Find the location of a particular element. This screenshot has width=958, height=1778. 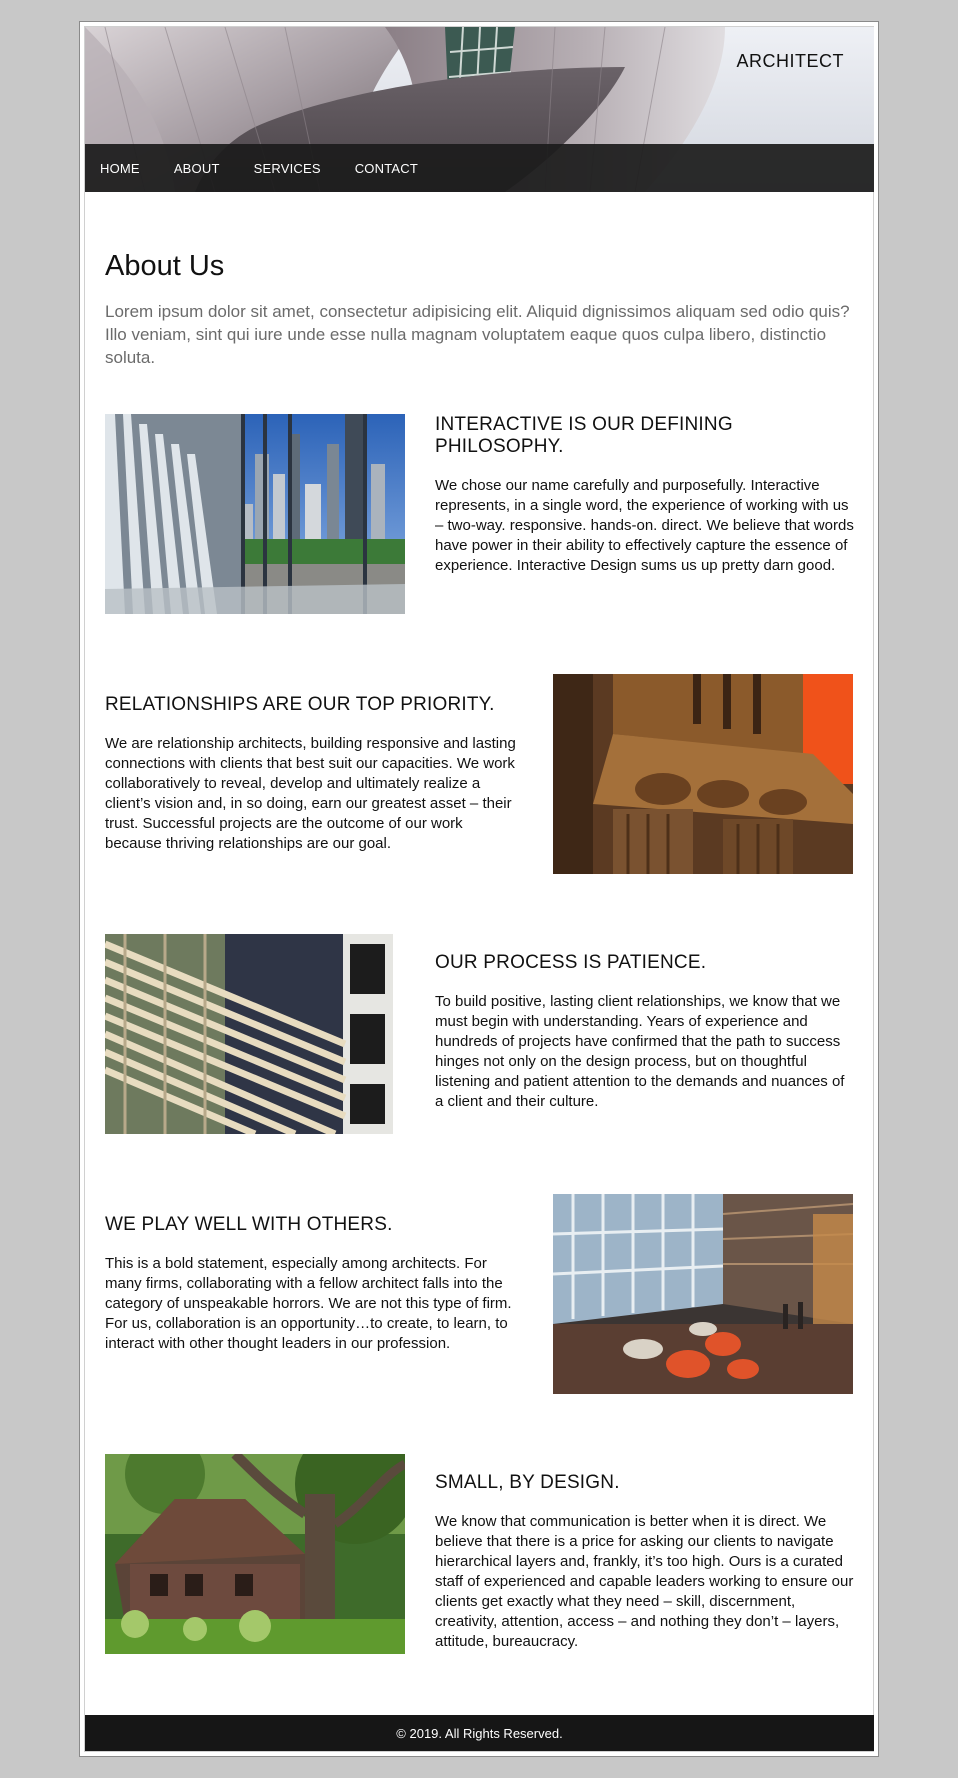

site-header: ARCHITECT HOME ABOUT SERVICES CONTACT is located at coordinates (479, 109).